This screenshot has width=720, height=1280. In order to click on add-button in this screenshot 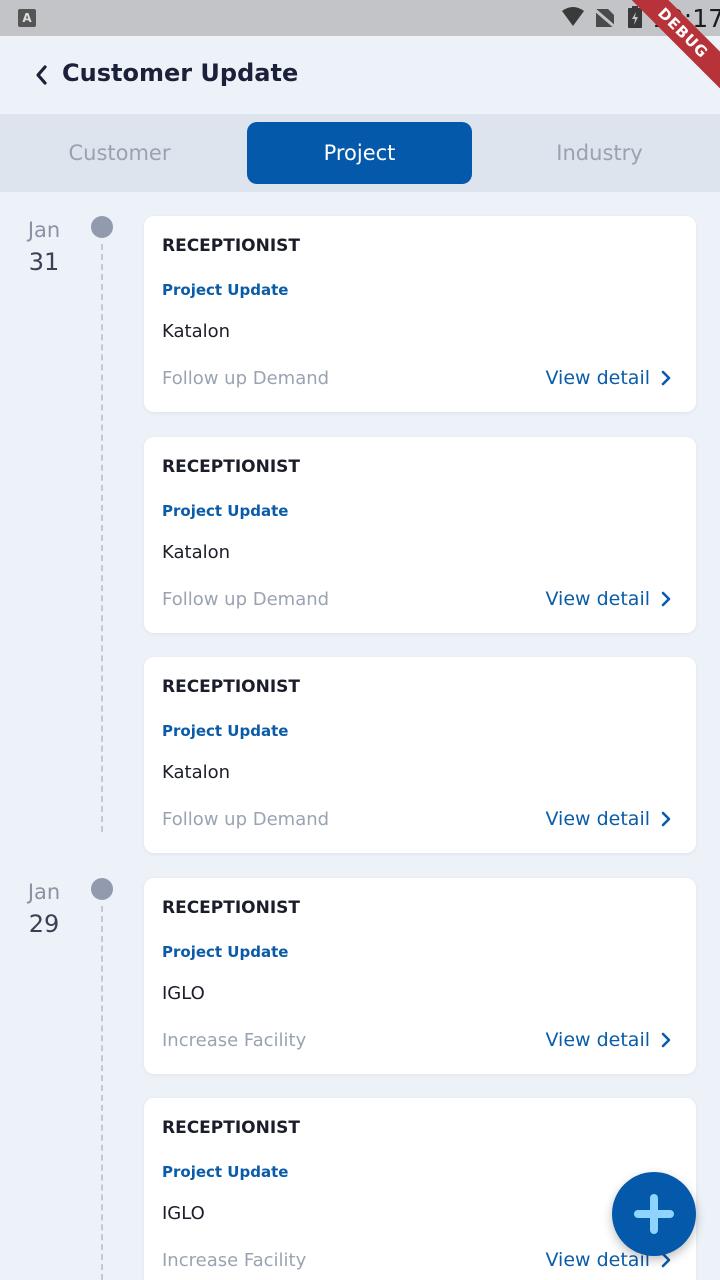, I will do `click(654, 1214)`.